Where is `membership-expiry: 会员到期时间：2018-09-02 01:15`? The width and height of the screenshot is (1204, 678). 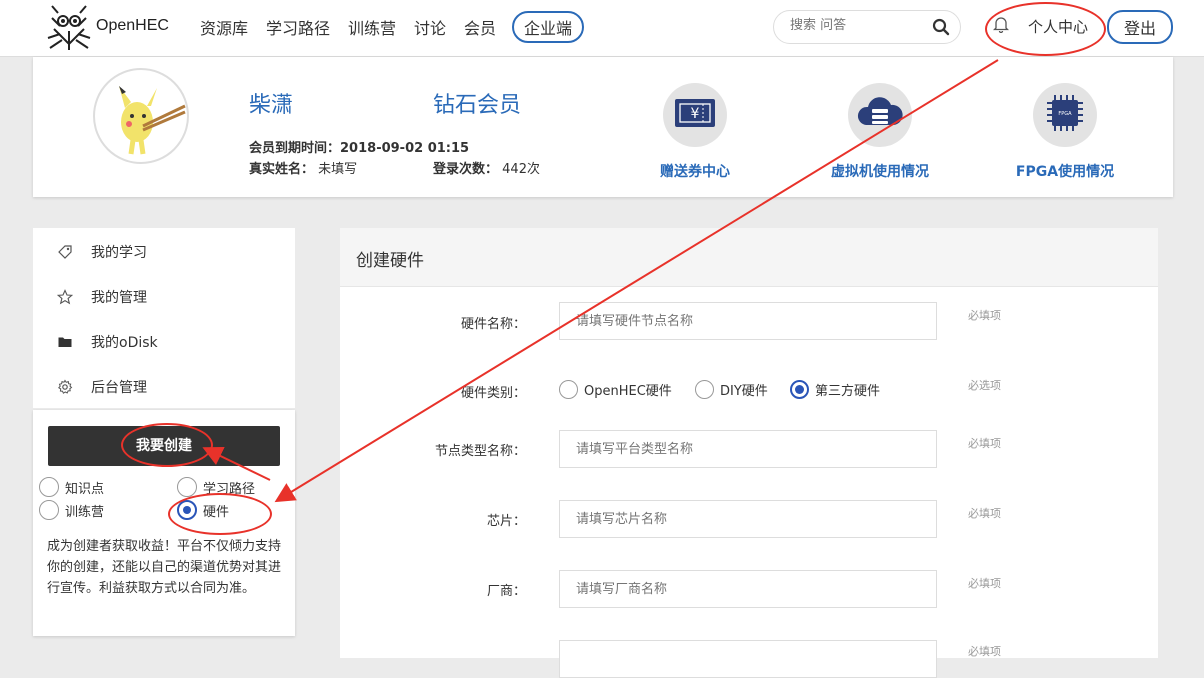
membership-expiry: 会员到期时间：2018-09-02 01:15 is located at coordinates (359, 146).